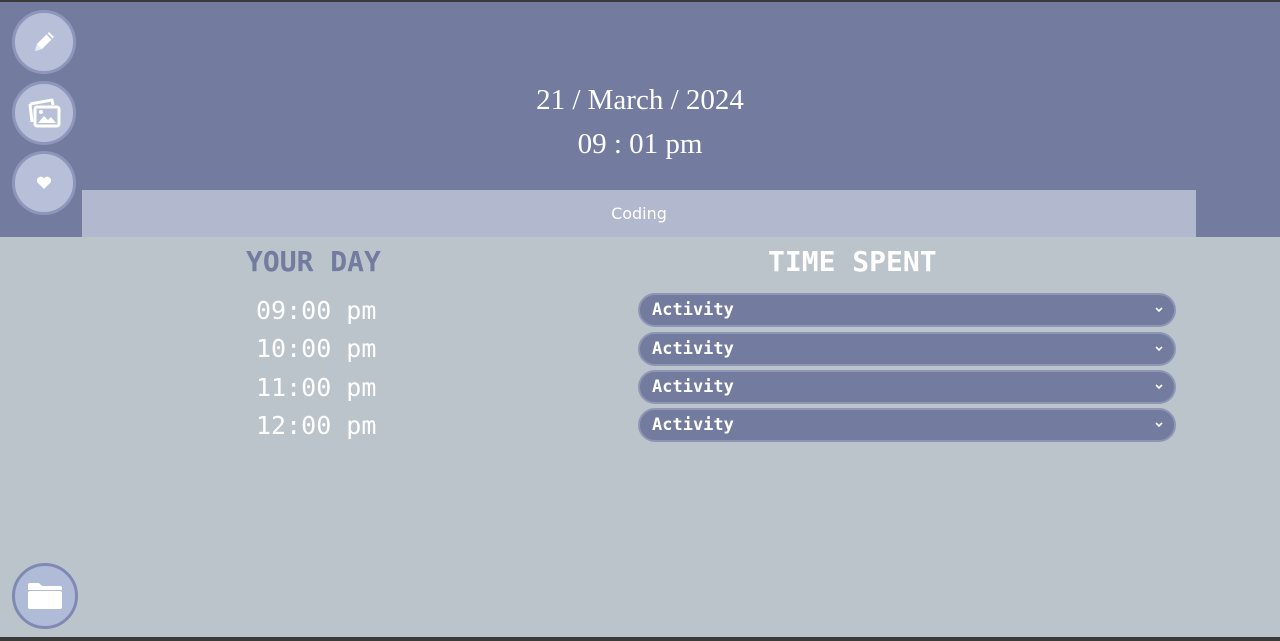 The width and height of the screenshot is (1280, 641). I want to click on folder-icon, so click(45, 596).